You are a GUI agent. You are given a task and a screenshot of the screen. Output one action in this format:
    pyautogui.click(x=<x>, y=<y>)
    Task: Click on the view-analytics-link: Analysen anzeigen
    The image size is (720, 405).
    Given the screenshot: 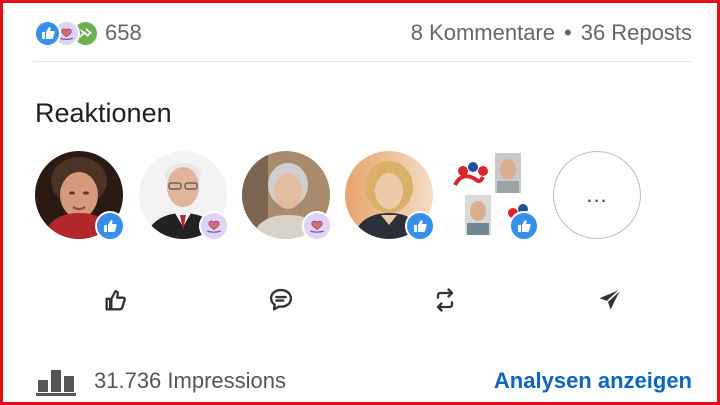 What is the action you would take?
    pyautogui.click(x=593, y=381)
    